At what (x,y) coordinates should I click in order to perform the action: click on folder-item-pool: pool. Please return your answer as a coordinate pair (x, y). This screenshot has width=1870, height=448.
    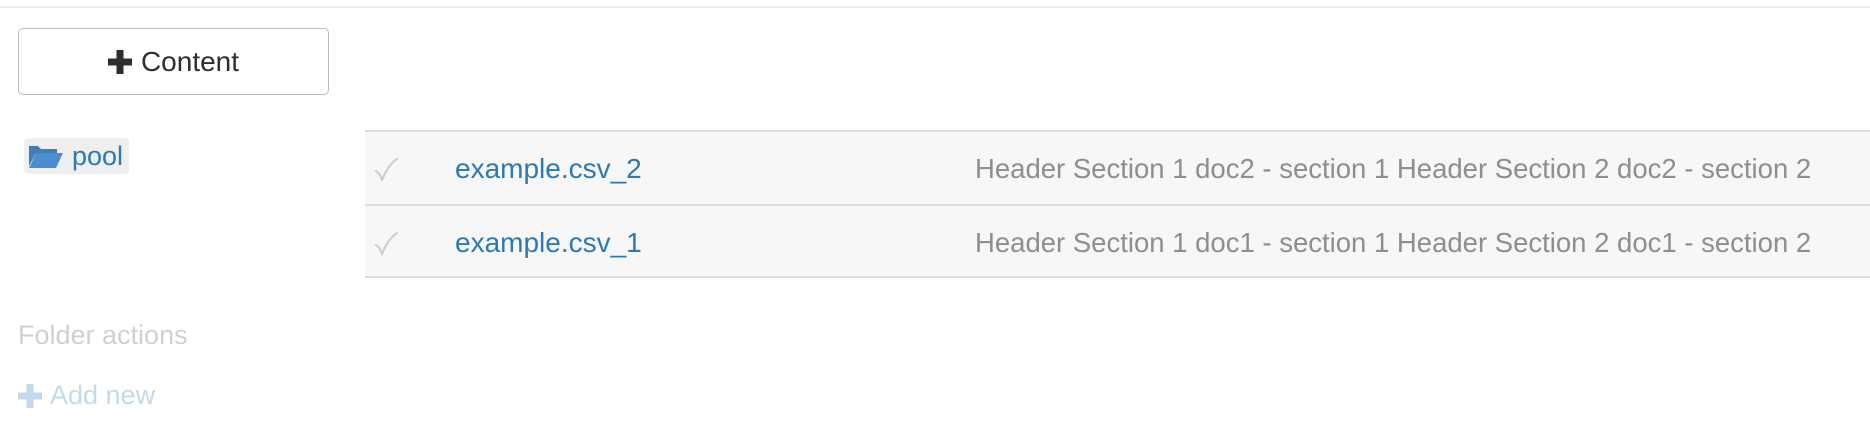
    Looking at the image, I should click on (77, 156).